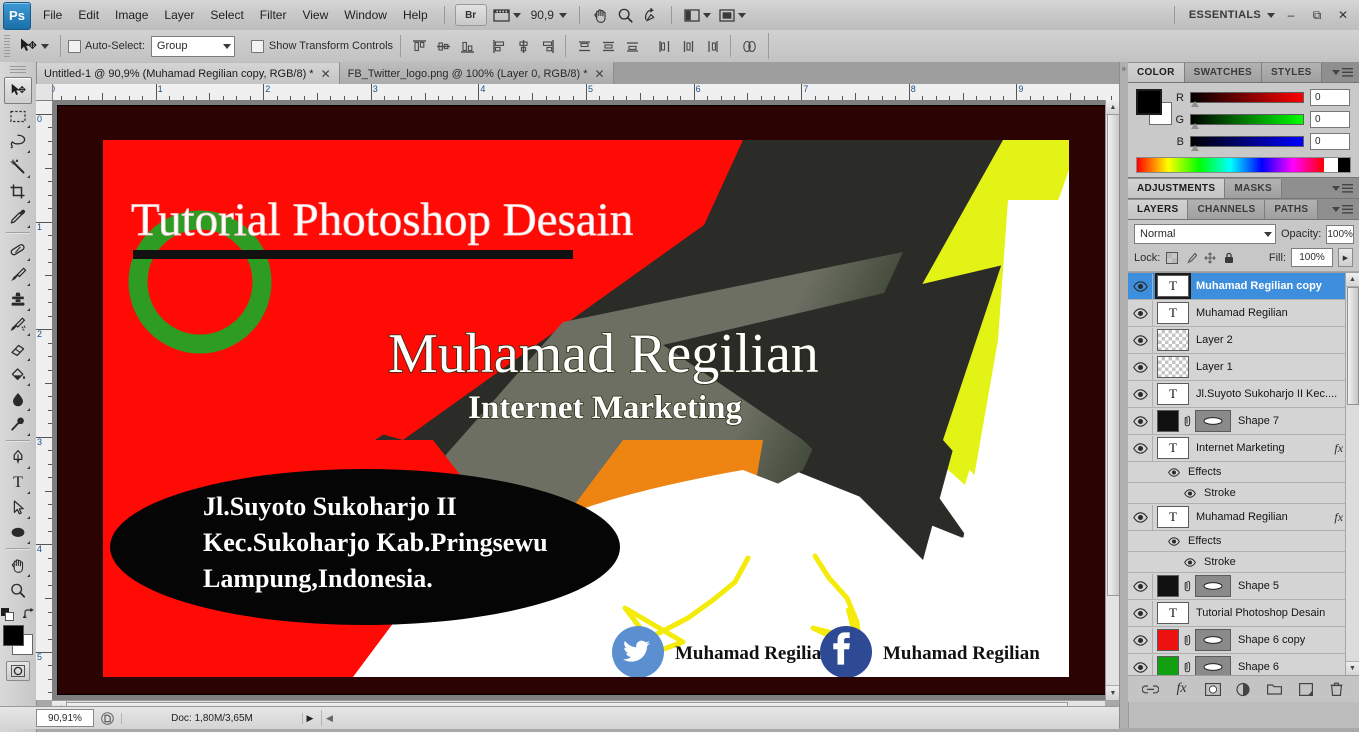 This screenshot has width=1359, height=732. I want to click on layer-row: Shape 5, so click(1243, 586).